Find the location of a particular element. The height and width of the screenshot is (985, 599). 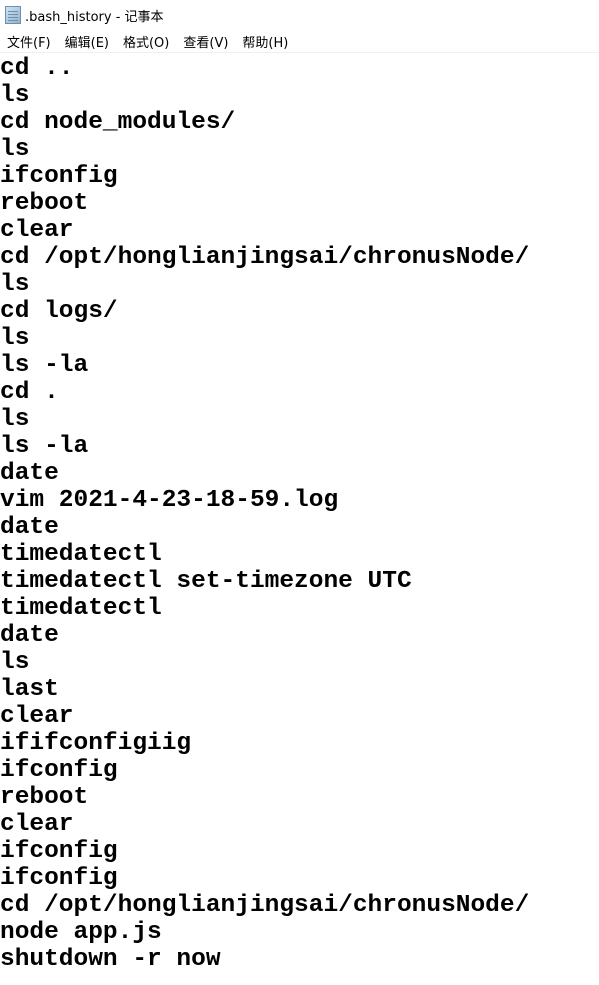

text-line: cd node_modules/ is located at coordinates (118, 122).